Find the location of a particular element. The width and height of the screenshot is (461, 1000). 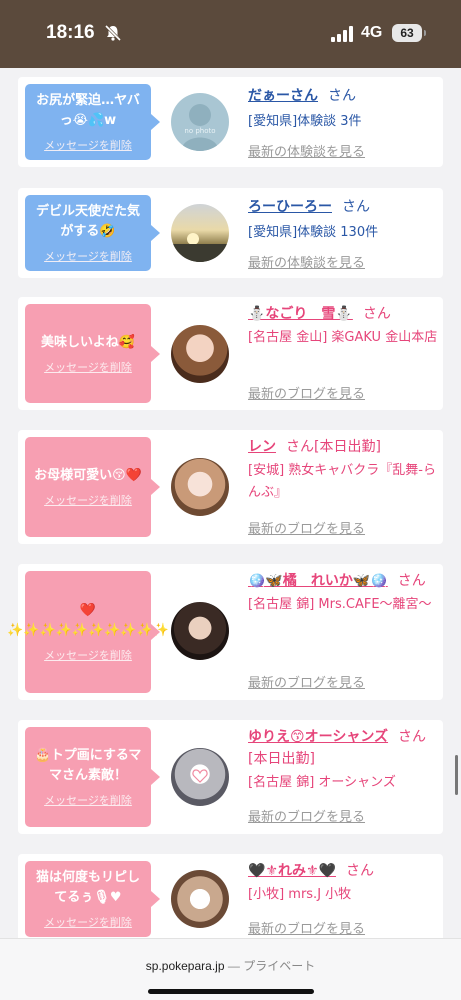

sunset-avatar is located at coordinates (200, 233).